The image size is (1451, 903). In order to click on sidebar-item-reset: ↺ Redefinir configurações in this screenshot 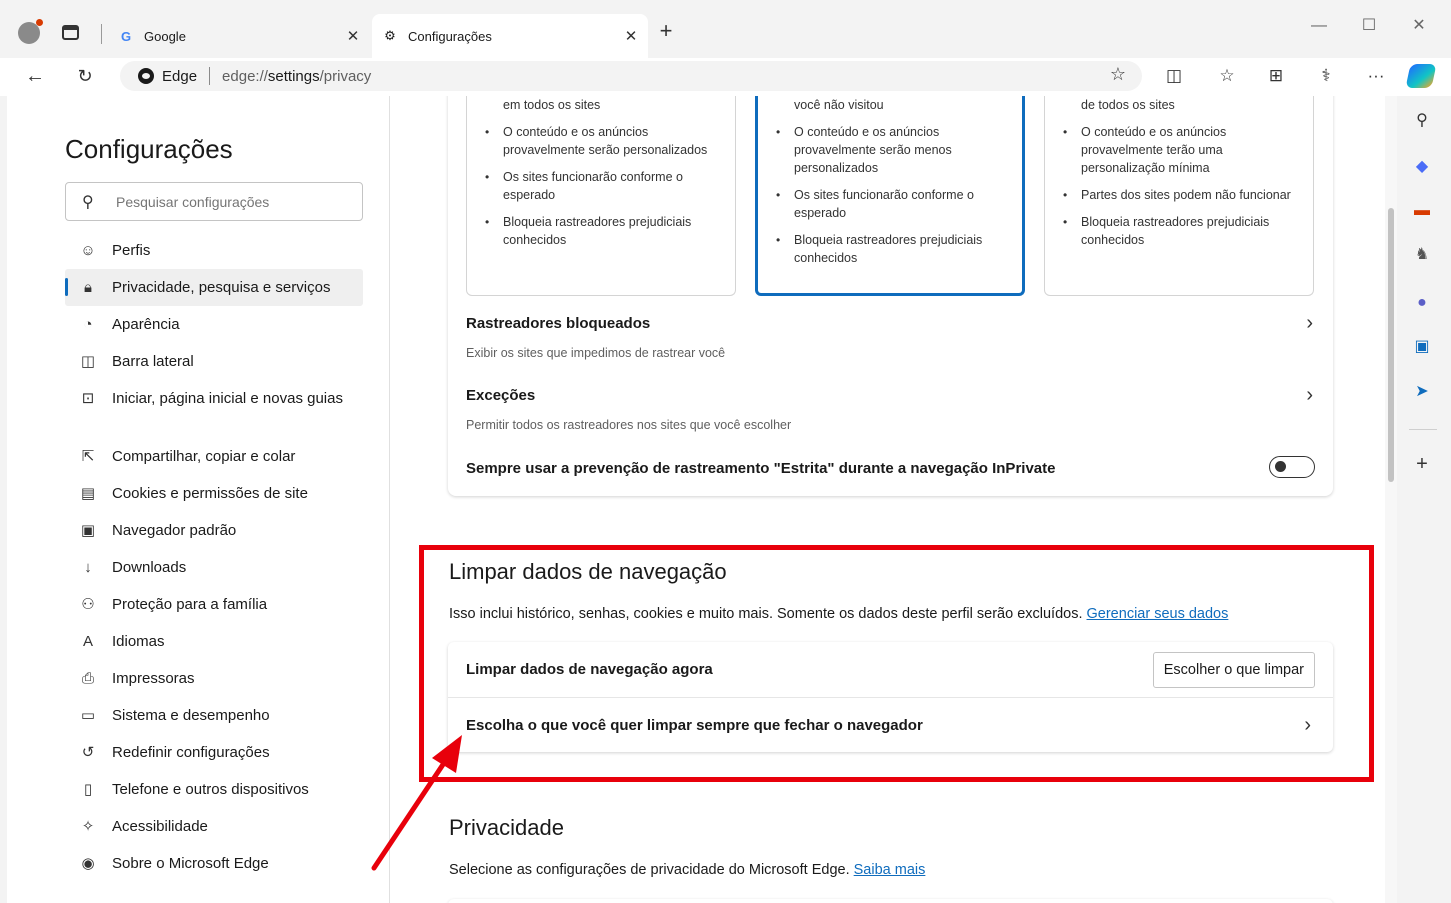, I will do `click(214, 752)`.